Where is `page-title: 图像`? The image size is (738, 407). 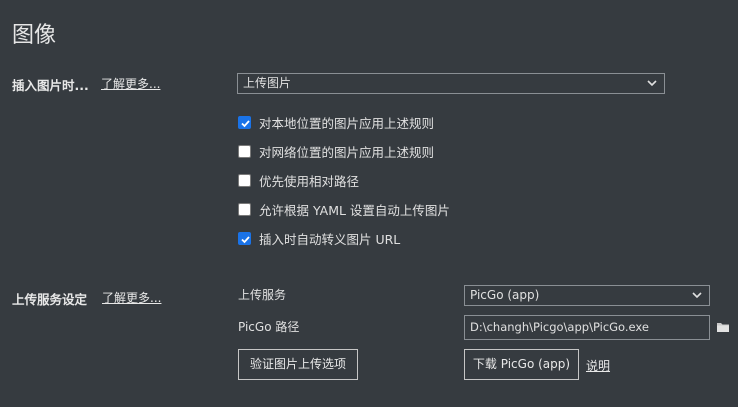
page-title: 图像 is located at coordinates (34, 35).